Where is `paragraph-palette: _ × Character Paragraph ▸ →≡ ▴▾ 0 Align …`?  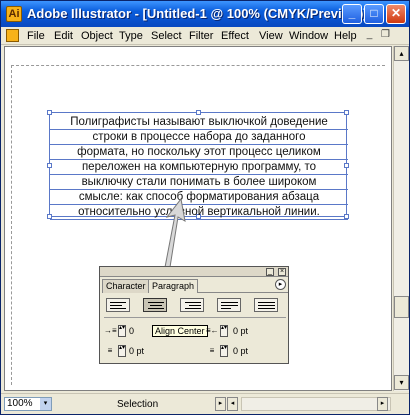
paragraph-palette: _ × Character Paragraph ▸ →≡ ▴▾ 0 Align … is located at coordinates (194, 315).